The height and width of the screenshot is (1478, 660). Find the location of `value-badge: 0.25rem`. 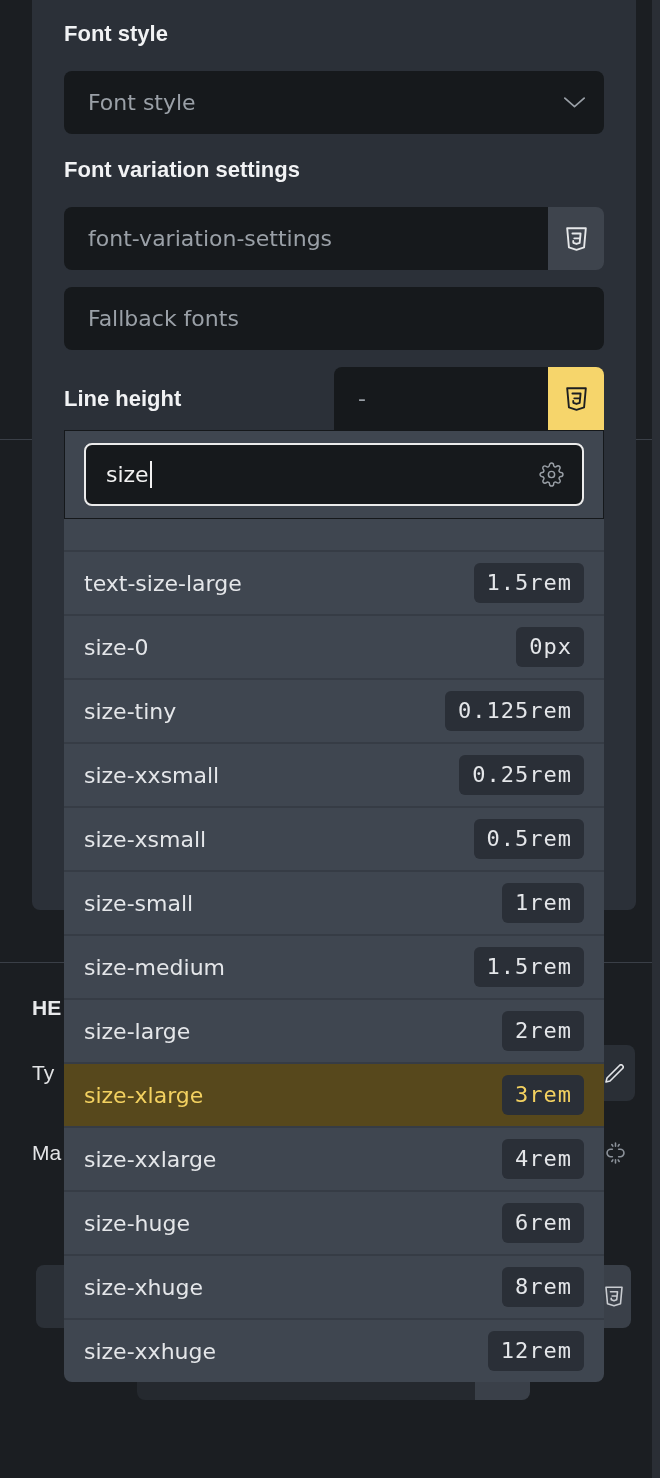

value-badge: 0.25rem is located at coordinates (521, 775).